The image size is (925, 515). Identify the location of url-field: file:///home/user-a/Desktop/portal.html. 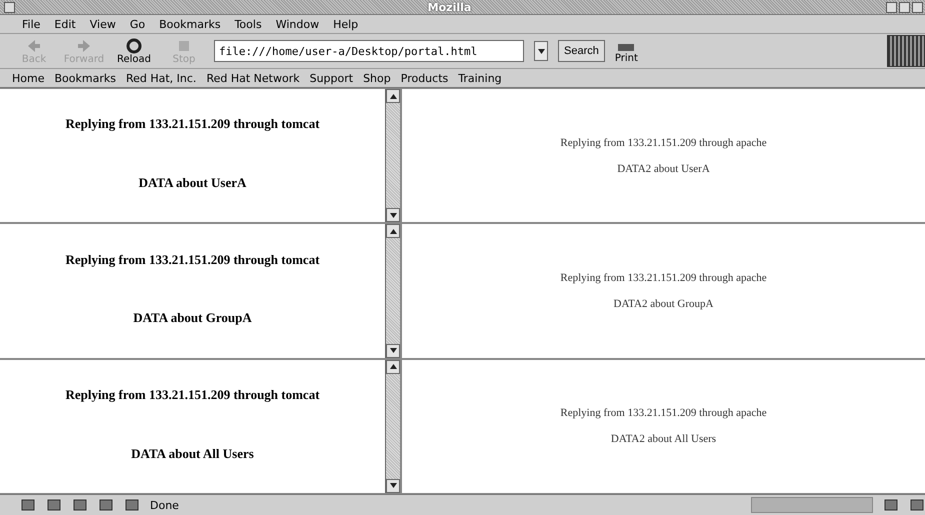
(369, 51).